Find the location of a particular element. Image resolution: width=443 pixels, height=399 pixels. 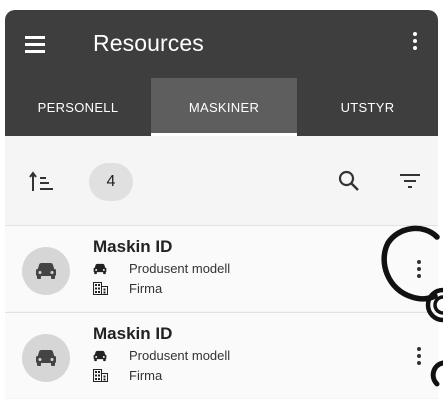

page-title: Resources is located at coordinates (148, 43).